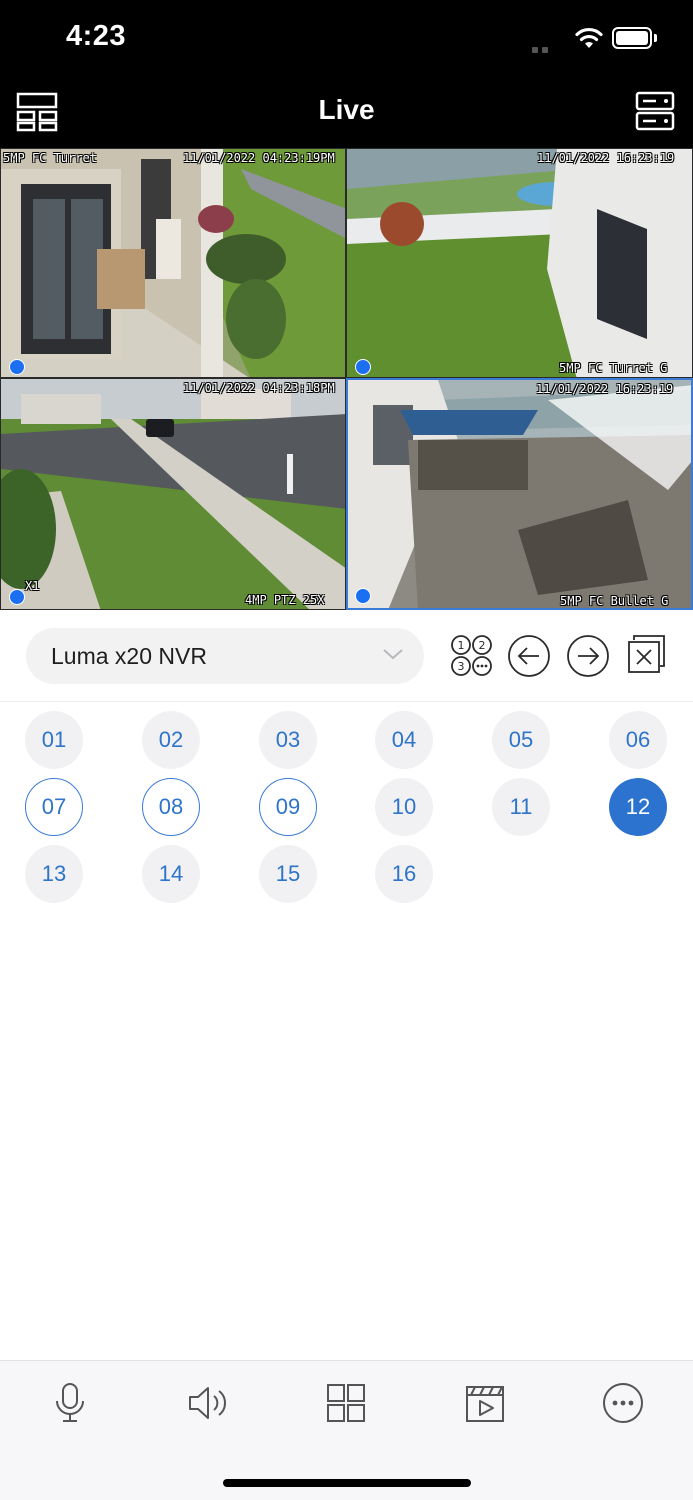  What do you see at coordinates (96, 36) in the screenshot?
I see `status-time: 4:23` at bounding box center [96, 36].